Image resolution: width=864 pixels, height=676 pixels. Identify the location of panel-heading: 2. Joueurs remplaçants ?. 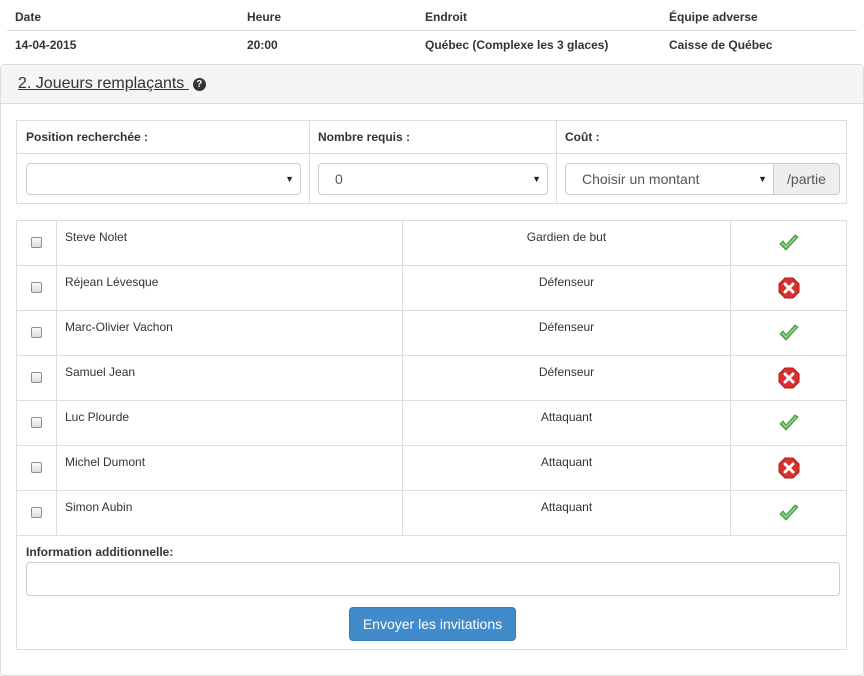
(432, 84).